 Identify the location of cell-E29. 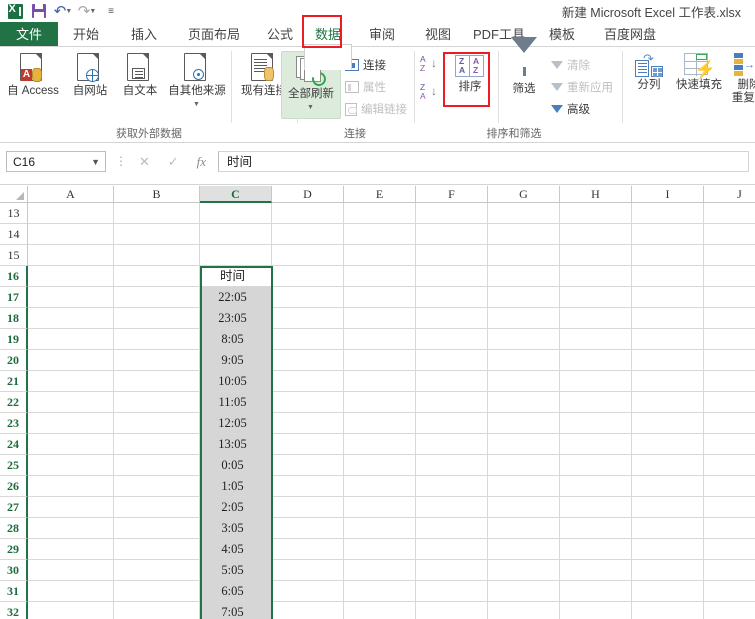
(380, 549).